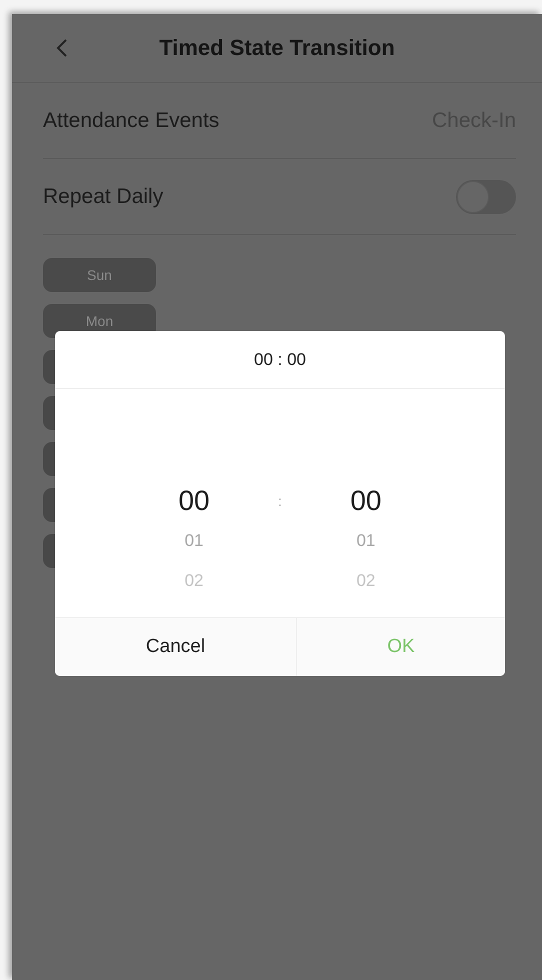 The width and height of the screenshot is (542, 980). I want to click on page-title: Timed State Transition, so click(277, 48).